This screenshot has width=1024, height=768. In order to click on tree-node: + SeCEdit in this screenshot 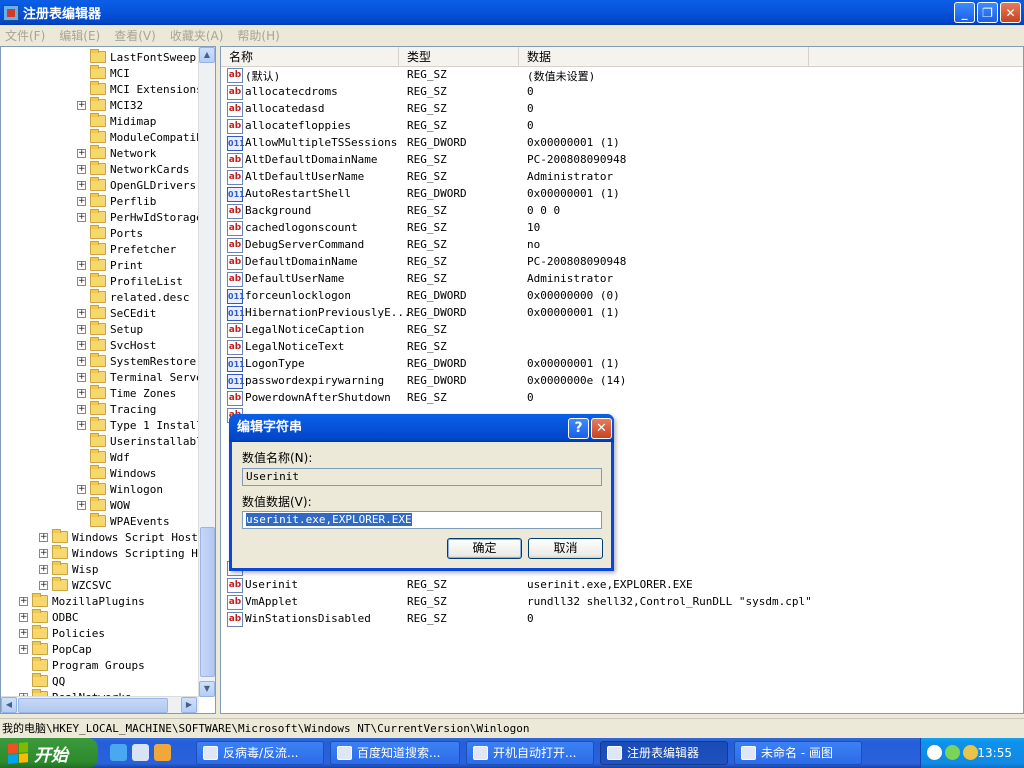, I will do `click(116, 313)`.